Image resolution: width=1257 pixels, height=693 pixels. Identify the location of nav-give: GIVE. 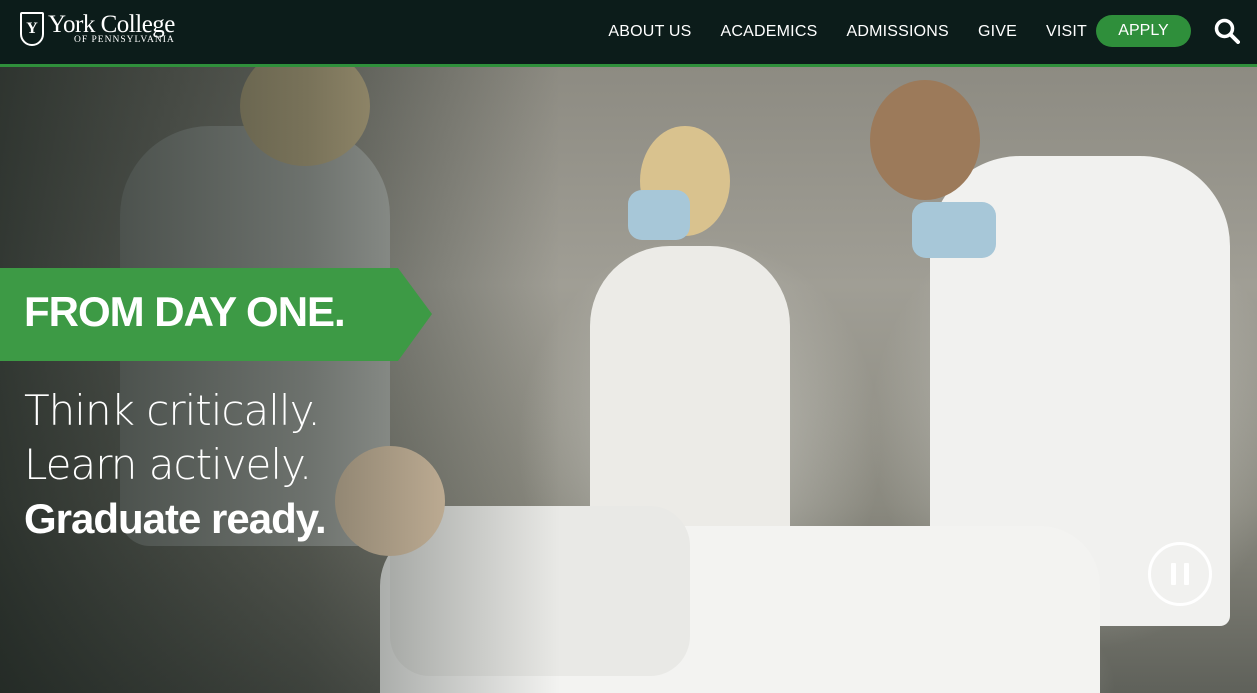
(997, 32).